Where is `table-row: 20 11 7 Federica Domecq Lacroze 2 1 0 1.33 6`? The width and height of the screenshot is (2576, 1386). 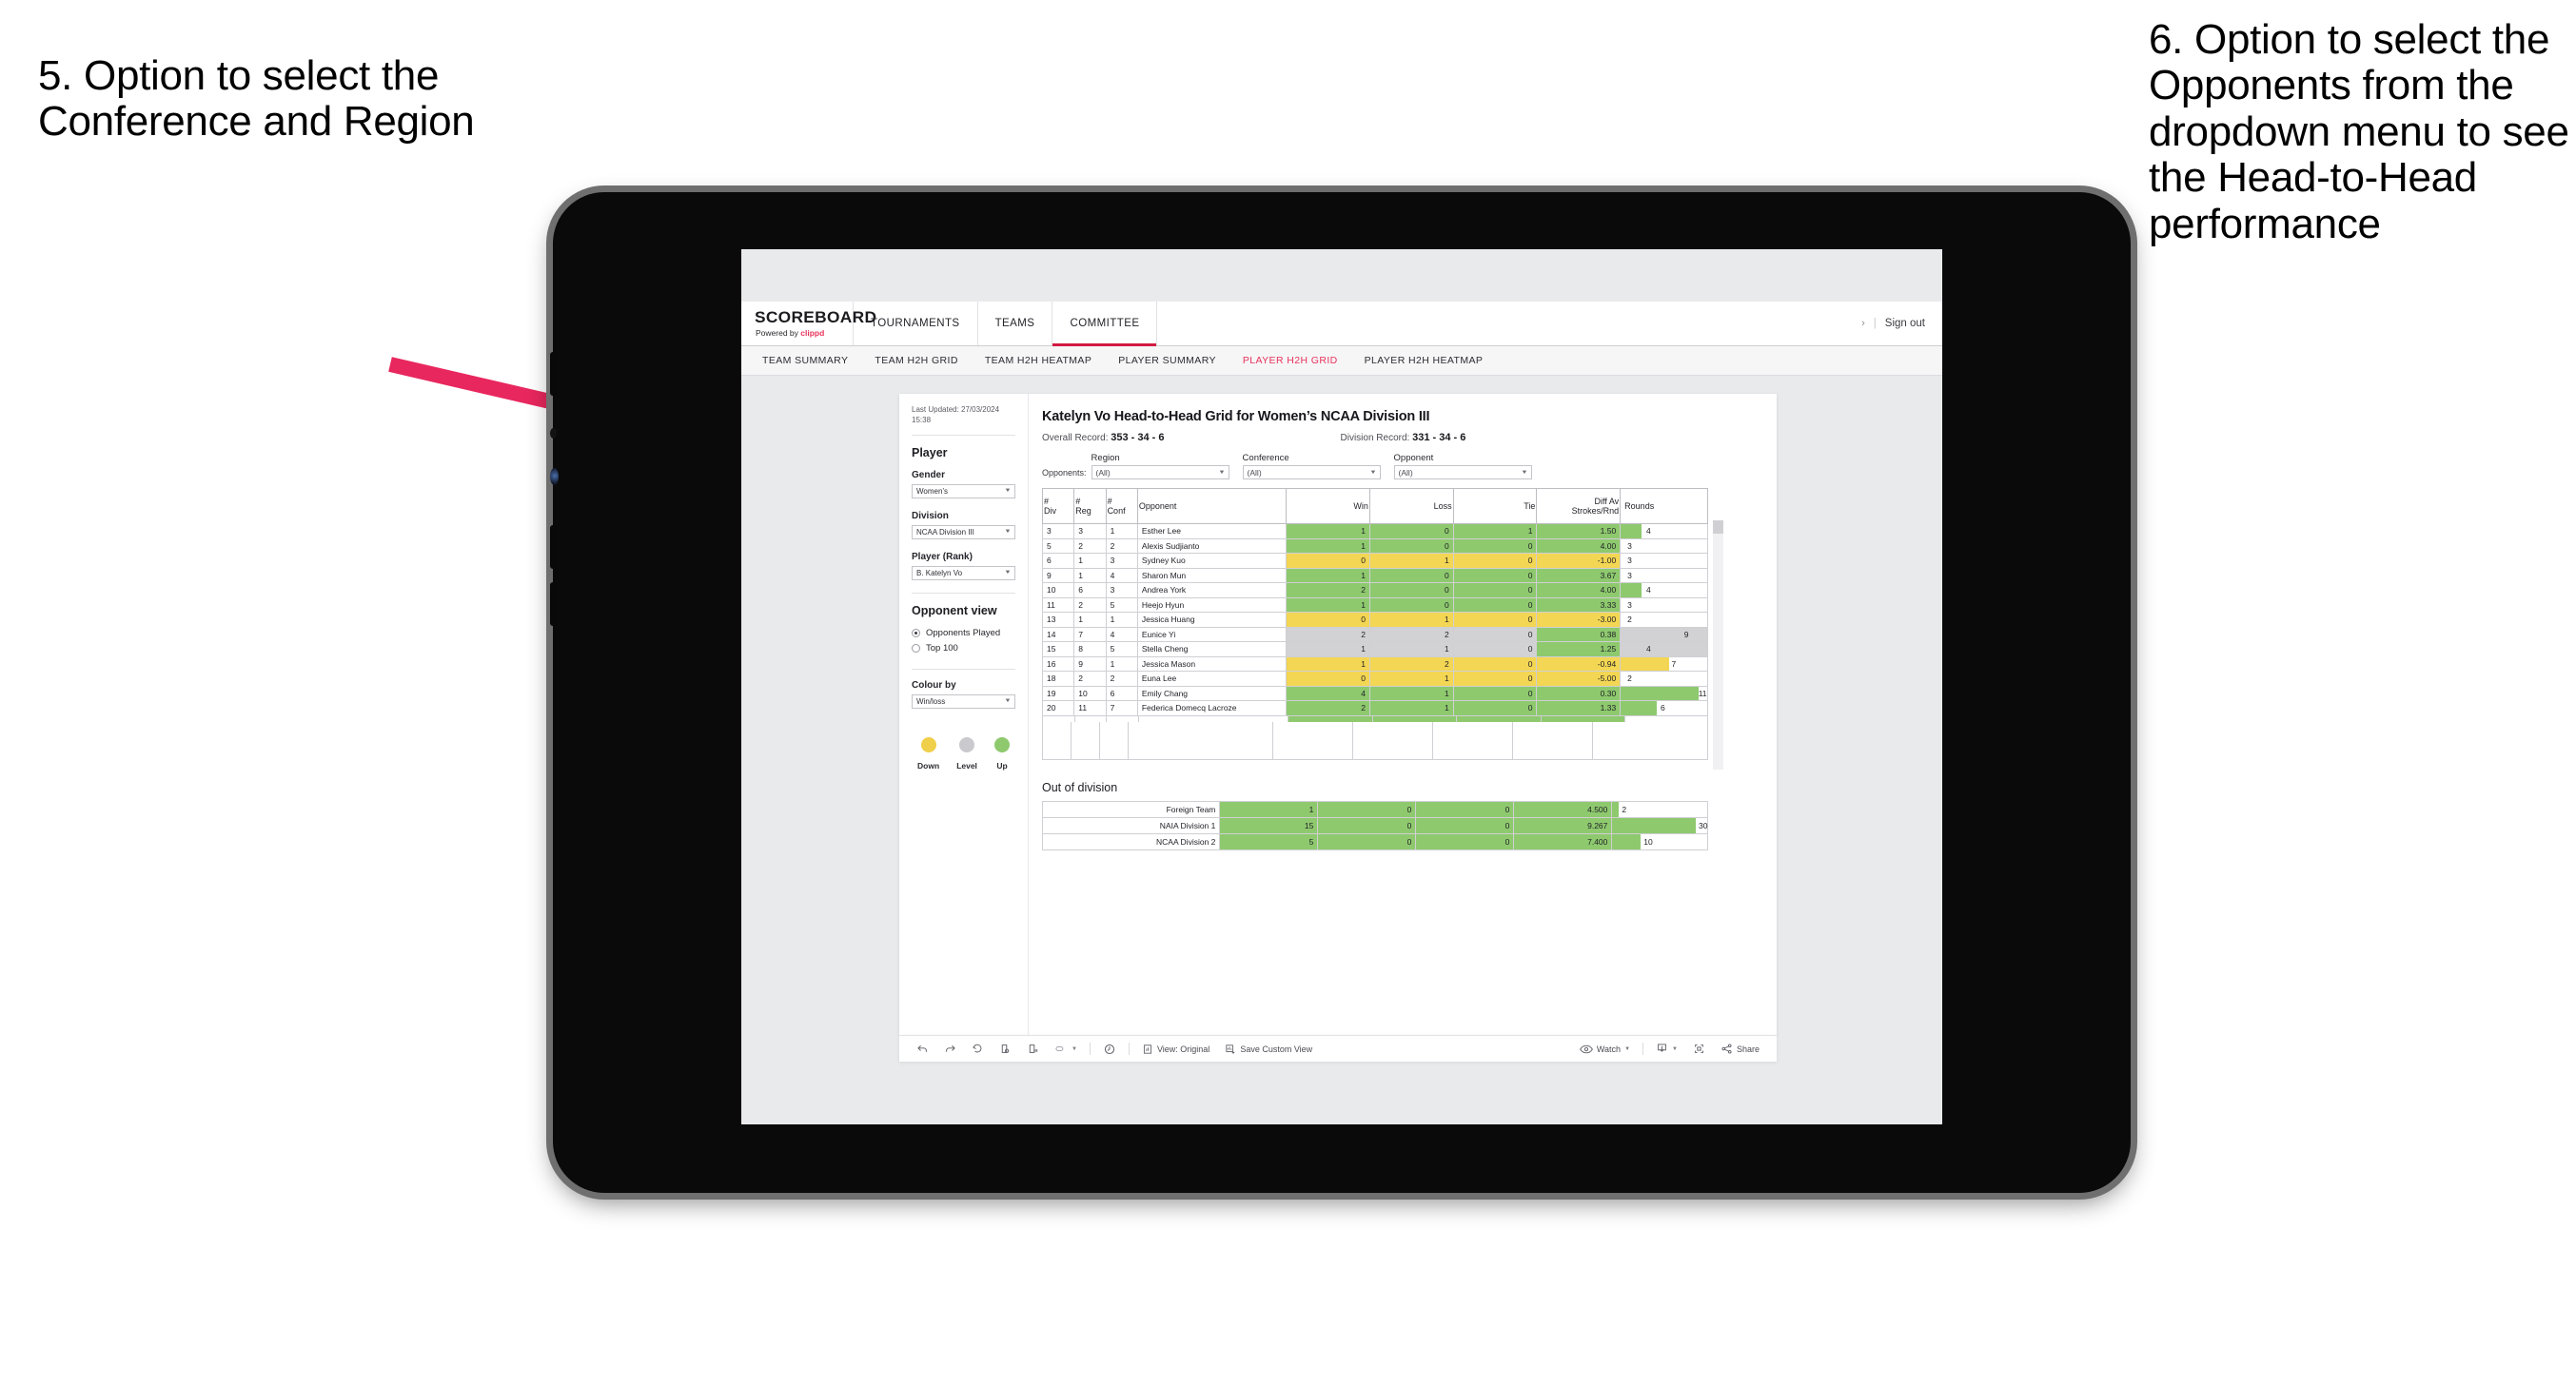 table-row: 20 11 7 Federica Domecq Lacroze 2 1 0 1.33 6 is located at coordinates (1374, 707).